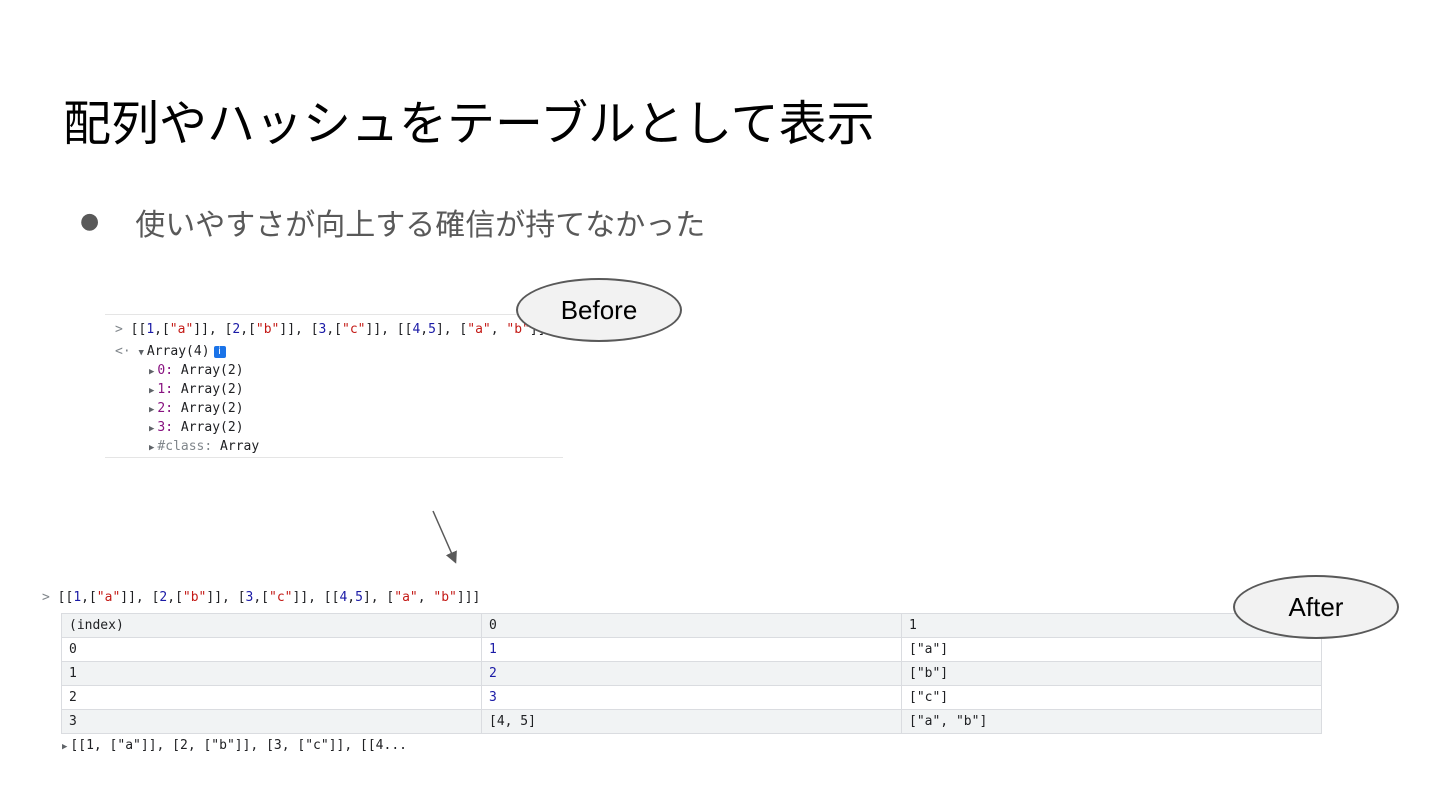 The width and height of the screenshot is (1440, 810). I want to click on tree-child-item: ▶ #class: Array, so click(204, 446).